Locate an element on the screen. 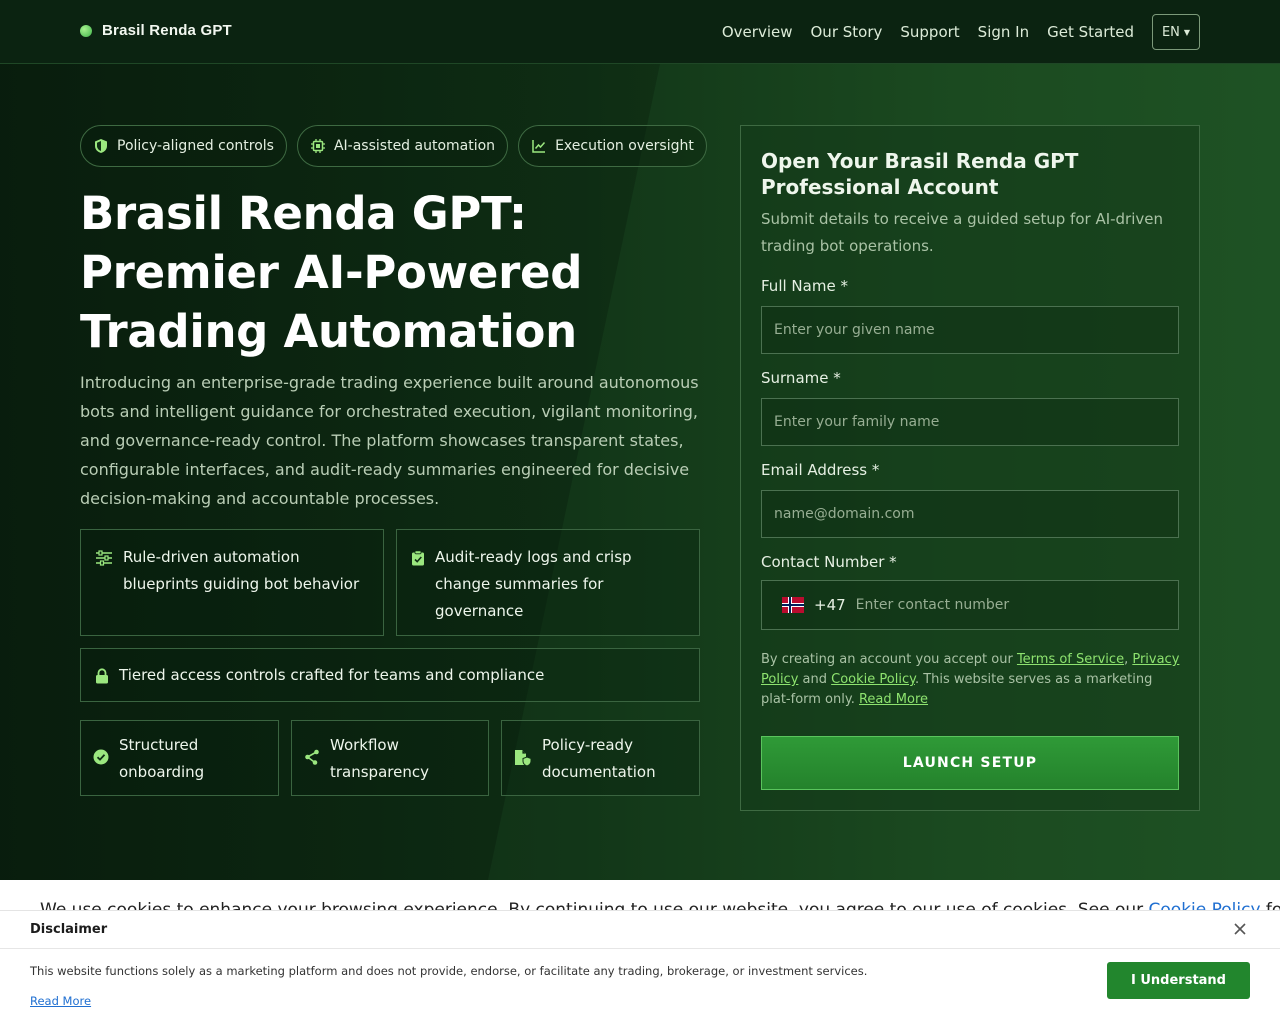 This screenshot has height=1024, width=1280. chart-line-icon is located at coordinates (539, 146).